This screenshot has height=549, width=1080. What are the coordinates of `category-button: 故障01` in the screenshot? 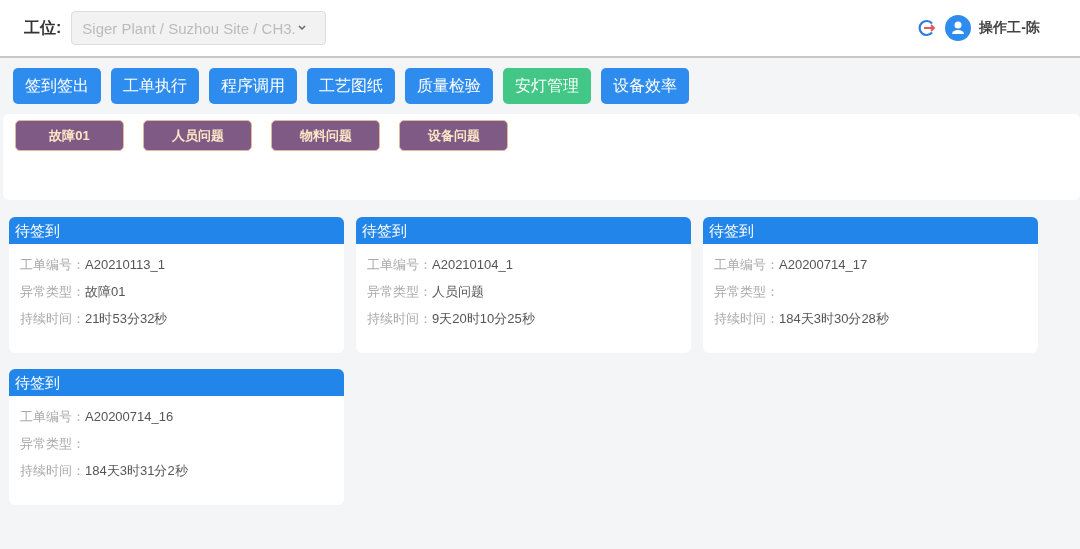 It's located at (69, 135).